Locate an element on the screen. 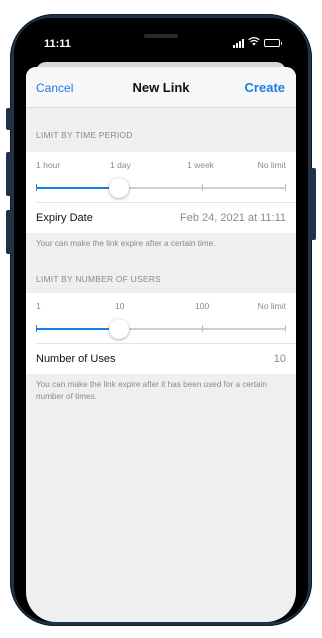  status-icons is located at coordinates (257, 43).